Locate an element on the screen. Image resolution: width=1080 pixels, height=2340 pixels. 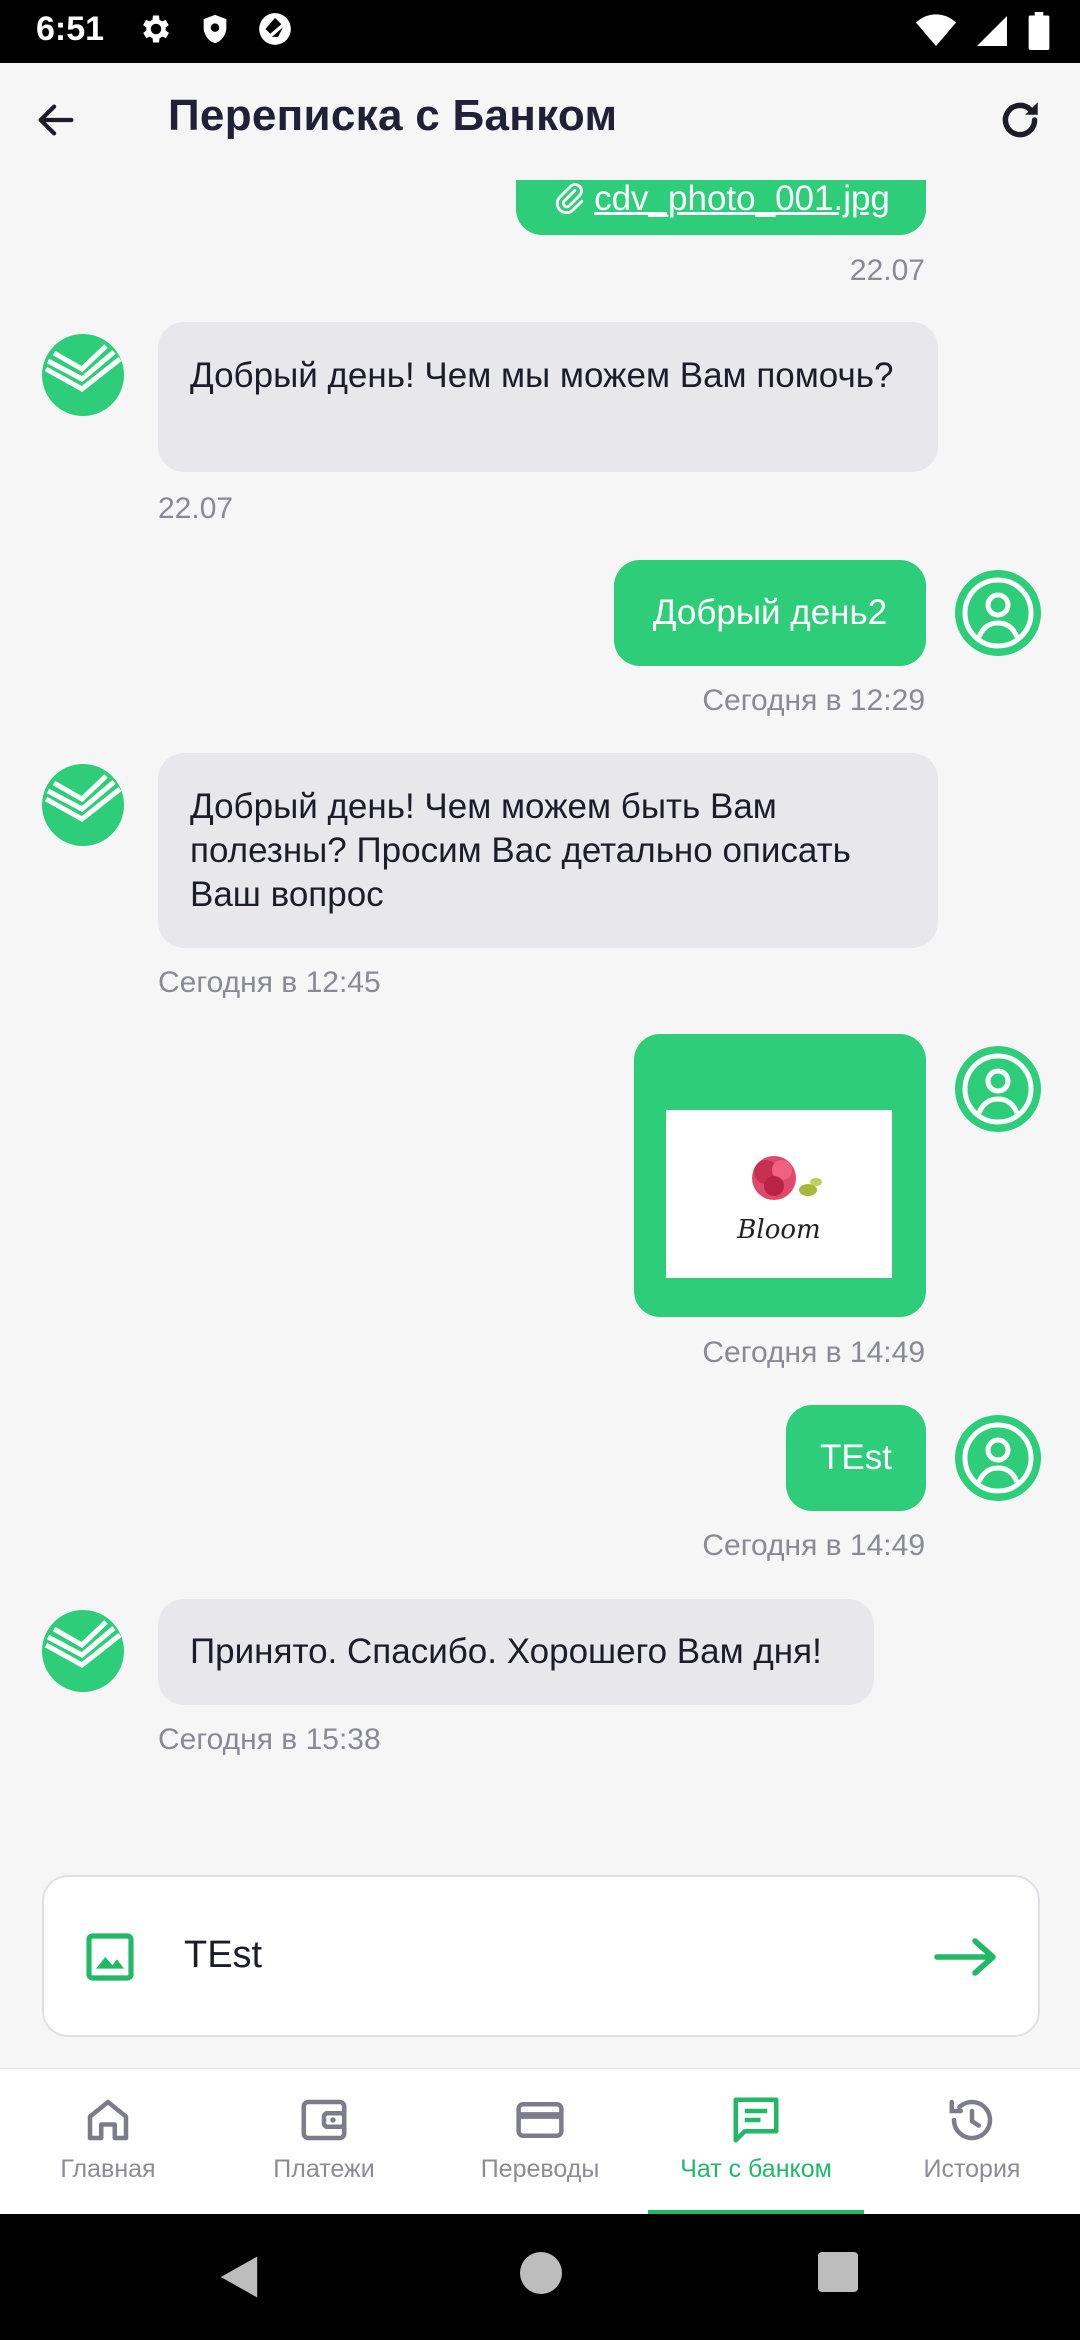
message-text: Добрый день! Чем мы можем Вам помочь? is located at coordinates (542, 375).